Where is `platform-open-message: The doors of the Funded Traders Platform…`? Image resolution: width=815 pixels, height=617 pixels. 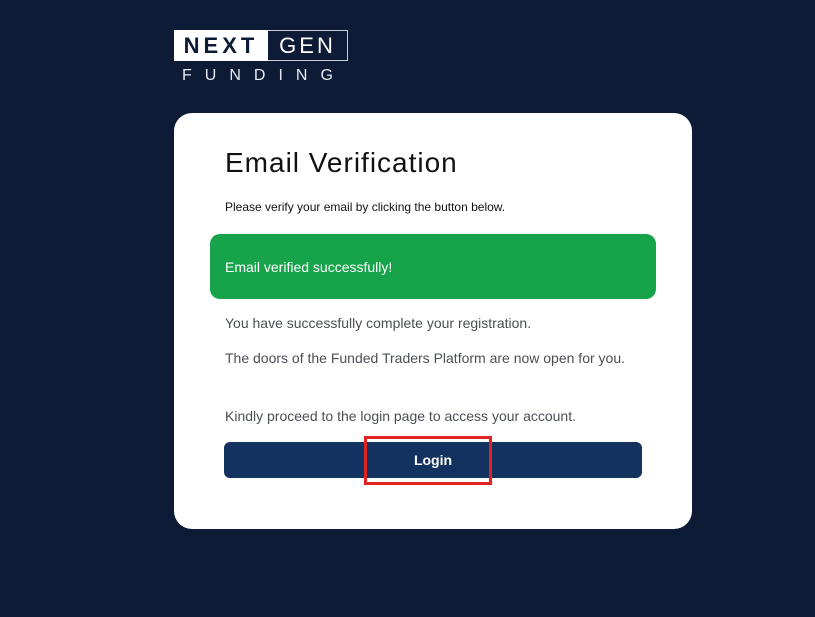 platform-open-message: The doors of the Funded Traders Platform… is located at coordinates (425, 358).